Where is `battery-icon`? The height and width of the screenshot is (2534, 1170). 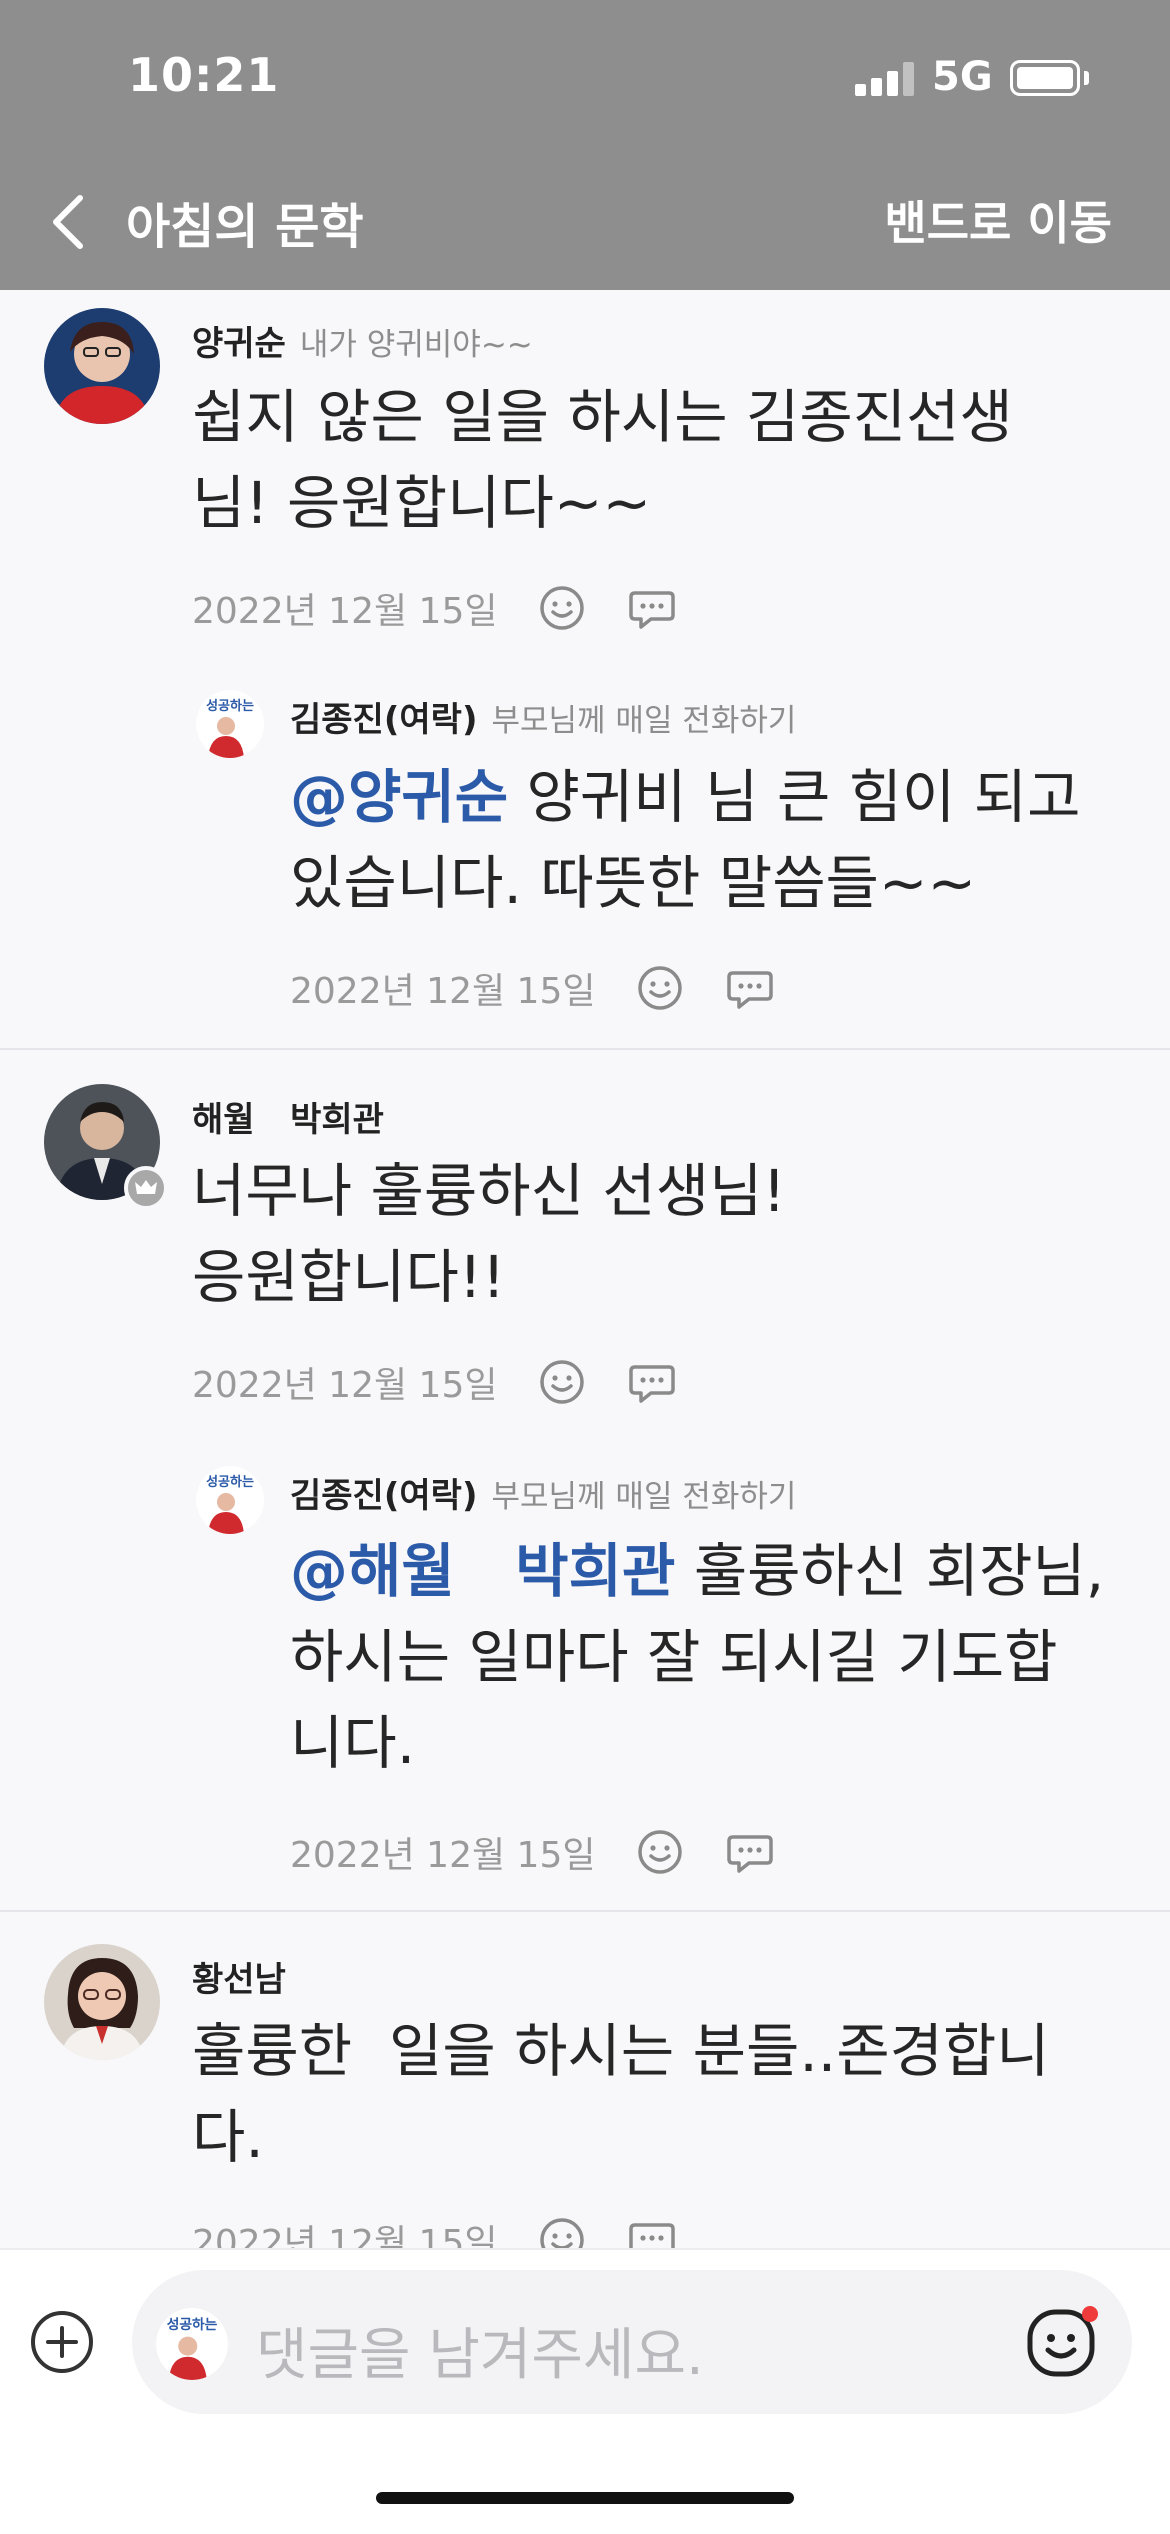 battery-icon is located at coordinates (1045, 78).